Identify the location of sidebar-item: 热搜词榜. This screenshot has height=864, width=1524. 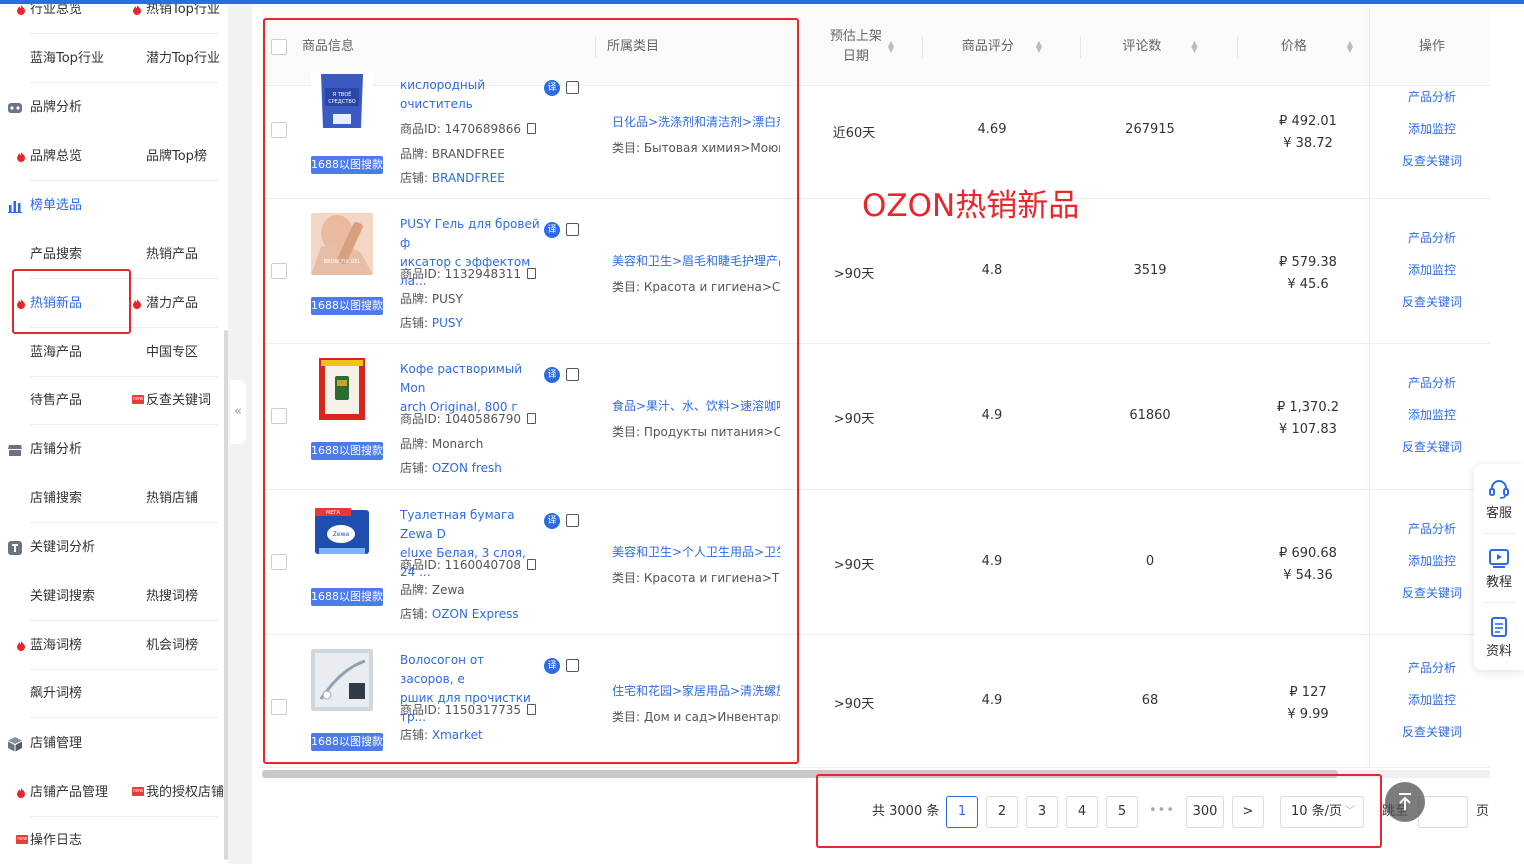
(172, 597).